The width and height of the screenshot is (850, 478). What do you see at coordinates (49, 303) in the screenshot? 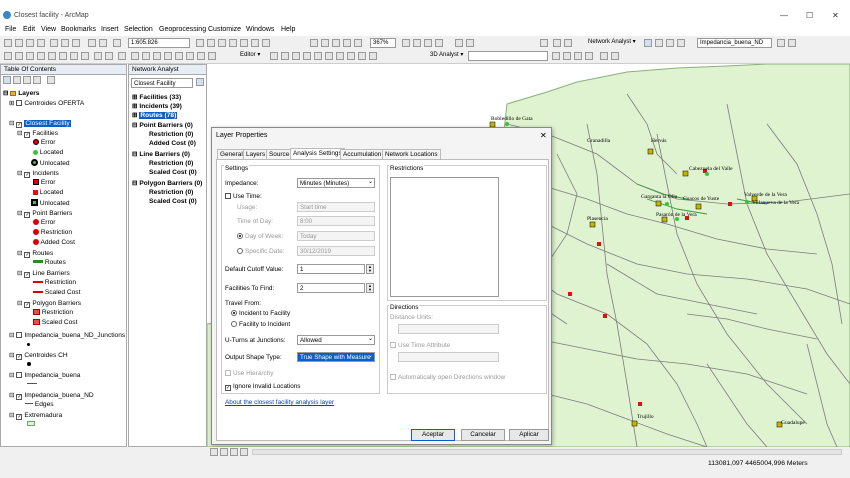
I see `toc-polygon-barriers: ⊟ ✓ Polygon Barriers` at bounding box center [49, 303].